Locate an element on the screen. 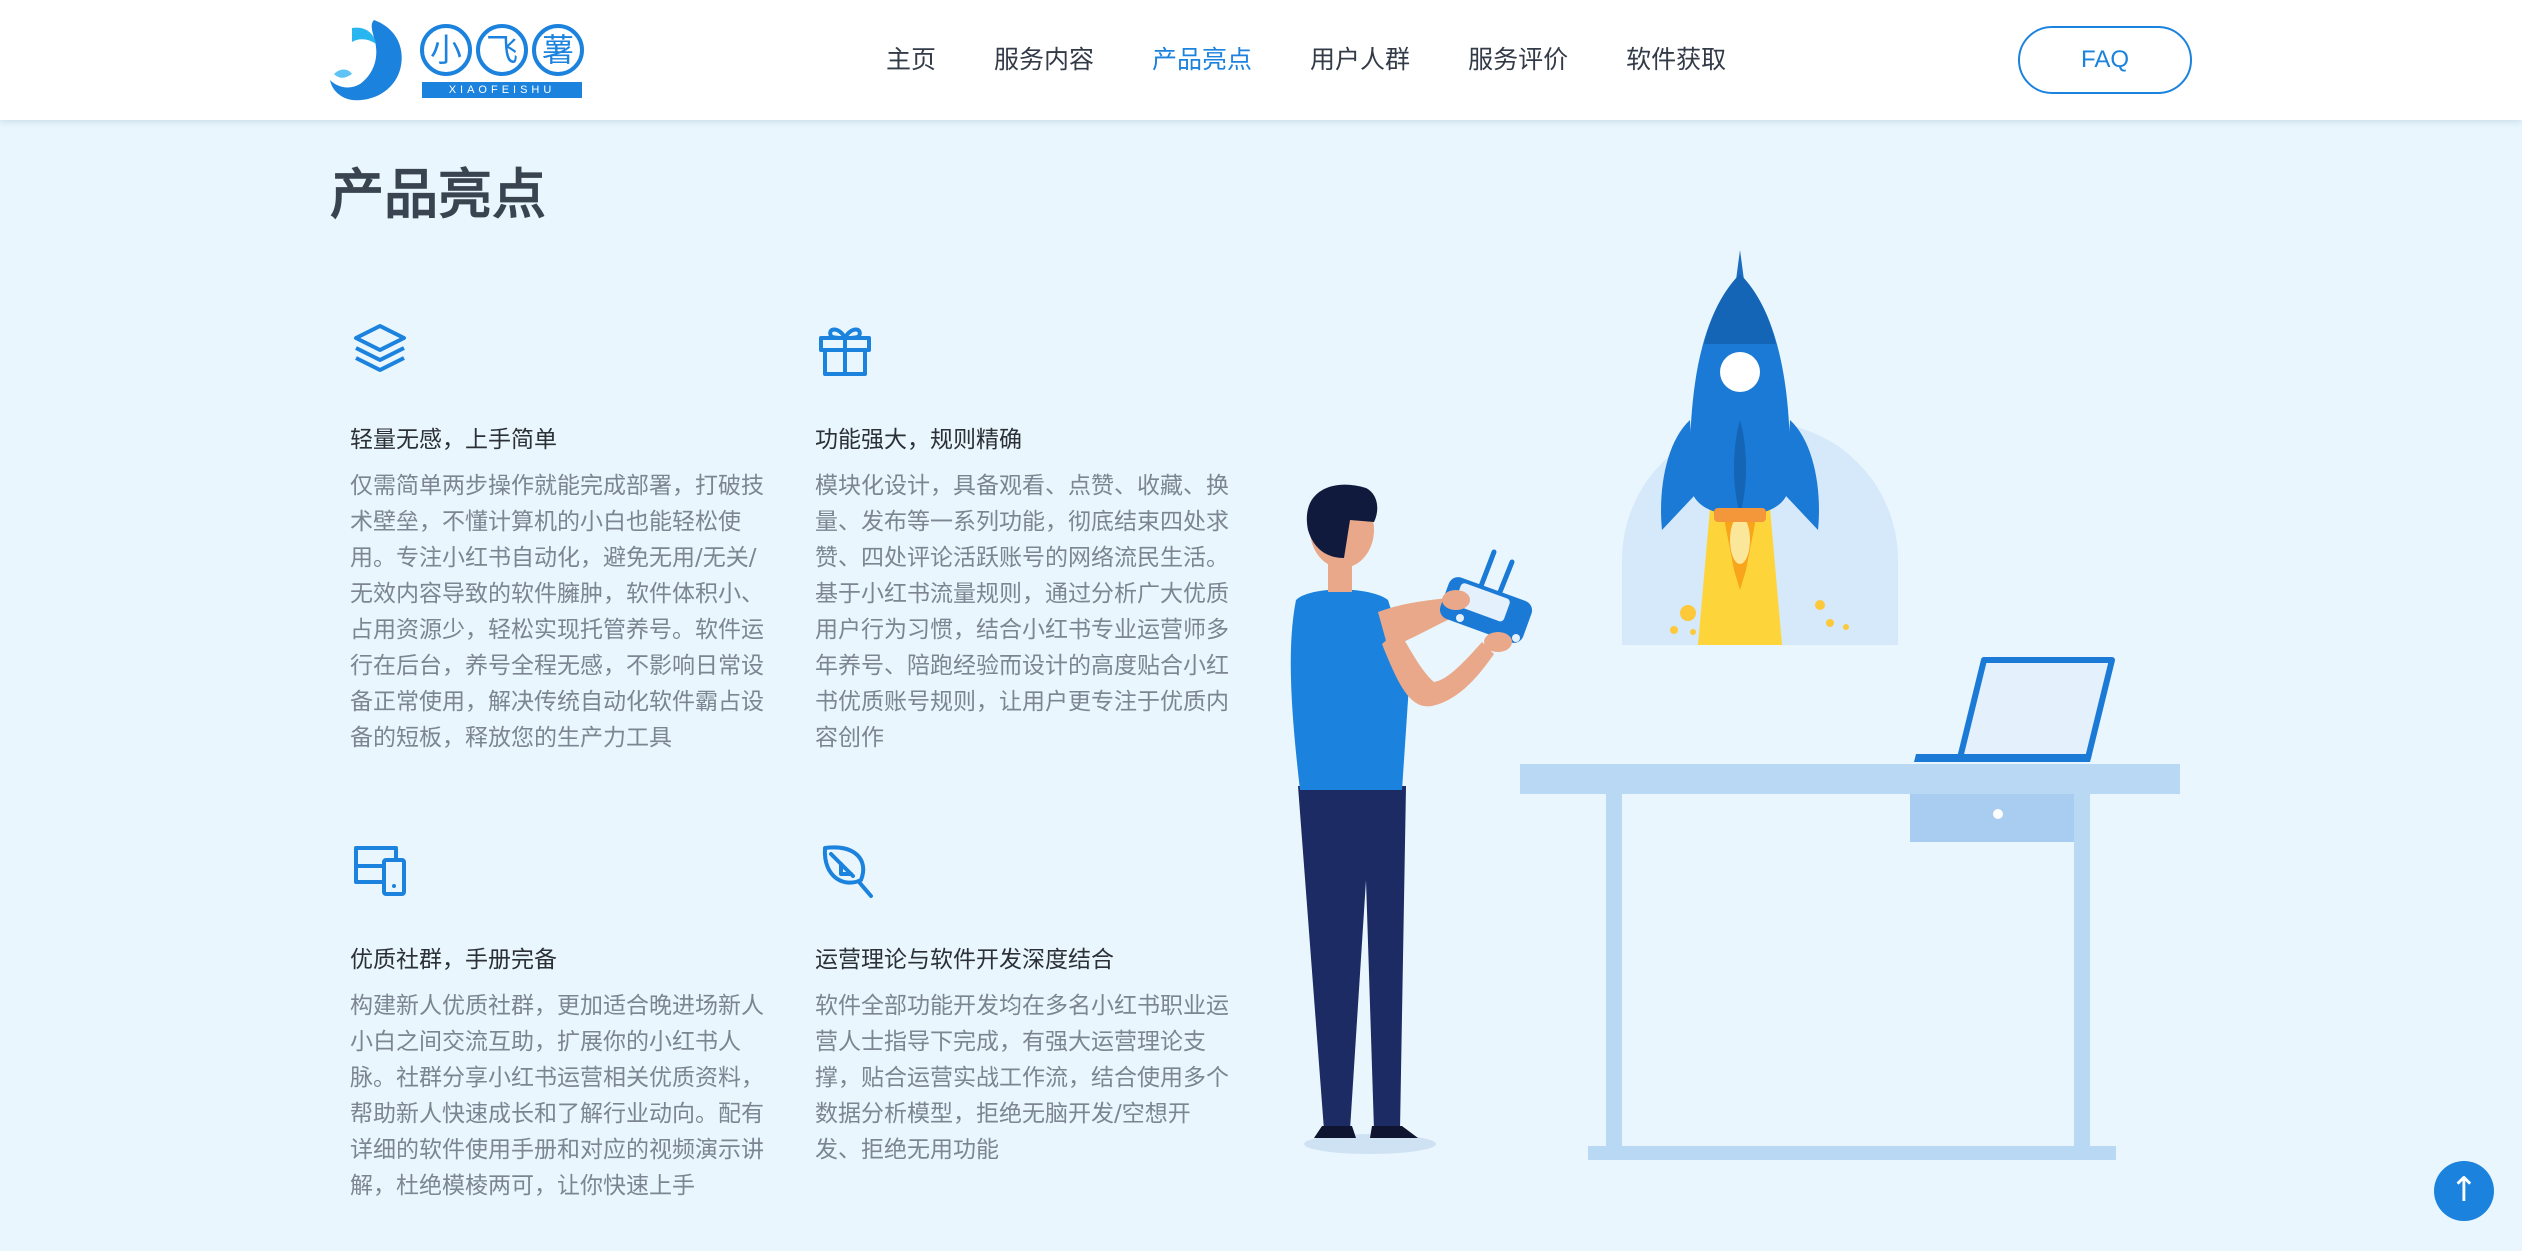 This screenshot has height=1251, width=2522. logo-char: 飞 is located at coordinates (502, 50).